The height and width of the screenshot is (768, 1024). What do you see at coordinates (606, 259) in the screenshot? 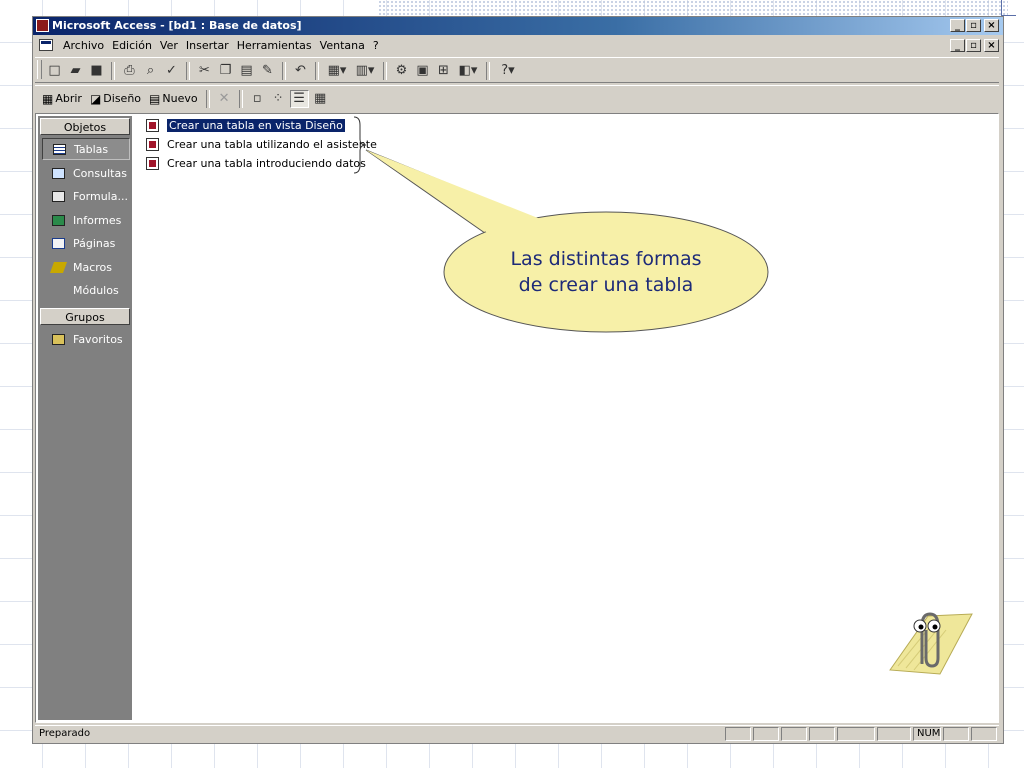
I see `callout-line-1: Las distintas formas` at bounding box center [606, 259].